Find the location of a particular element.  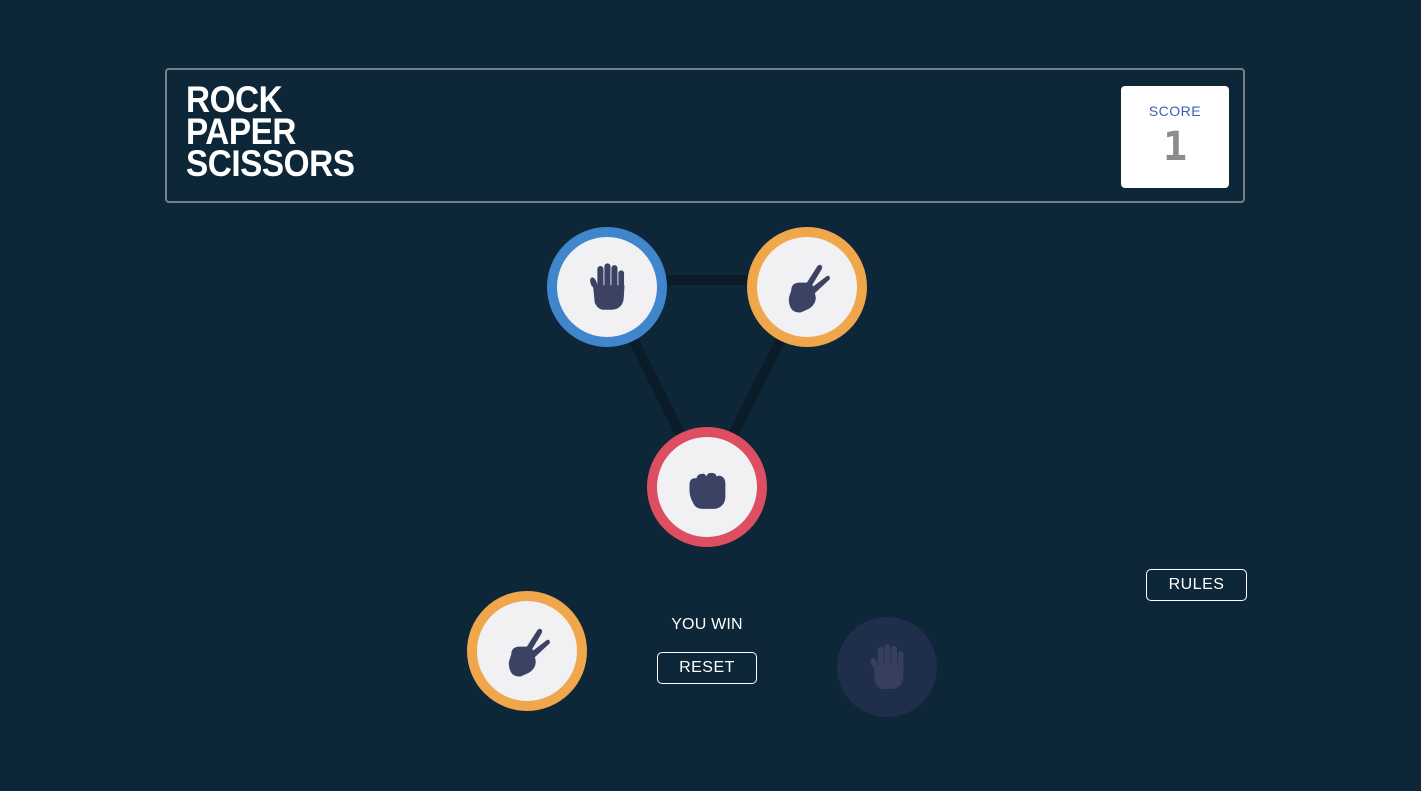

rock-choice-button is located at coordinates (707, 487).